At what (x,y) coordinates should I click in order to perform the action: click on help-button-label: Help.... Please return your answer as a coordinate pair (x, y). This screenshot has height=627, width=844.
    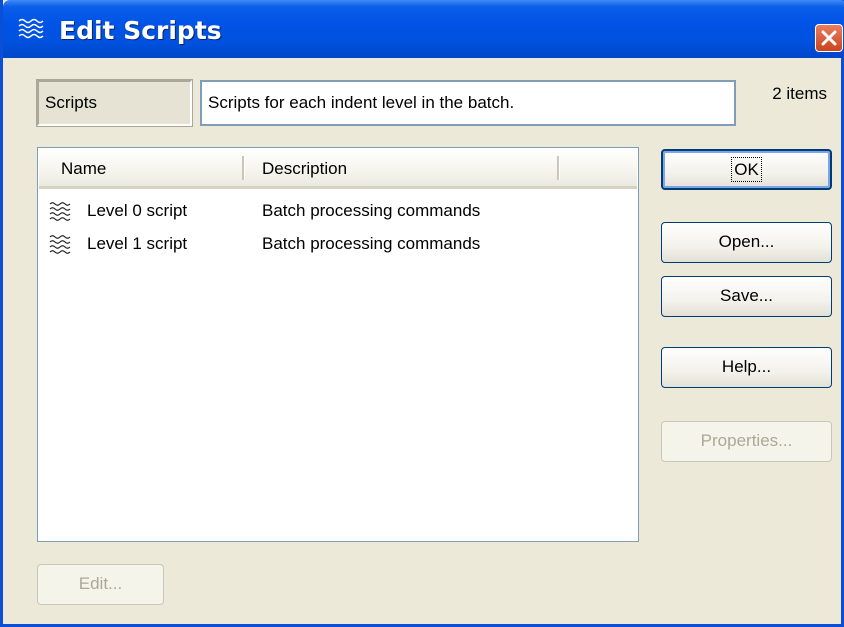
    Looking at the image, I should click on (746, 366).